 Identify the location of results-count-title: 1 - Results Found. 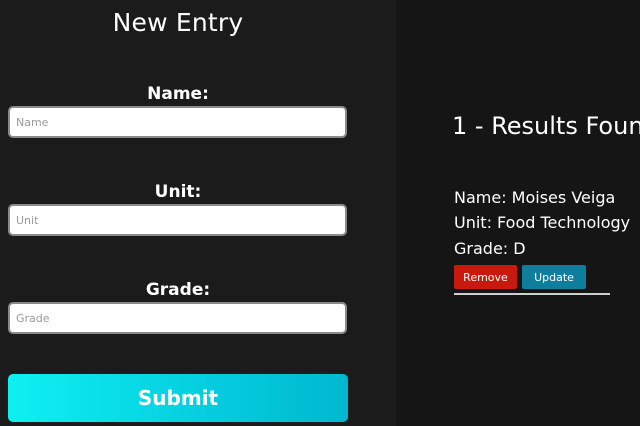
(546, 126).